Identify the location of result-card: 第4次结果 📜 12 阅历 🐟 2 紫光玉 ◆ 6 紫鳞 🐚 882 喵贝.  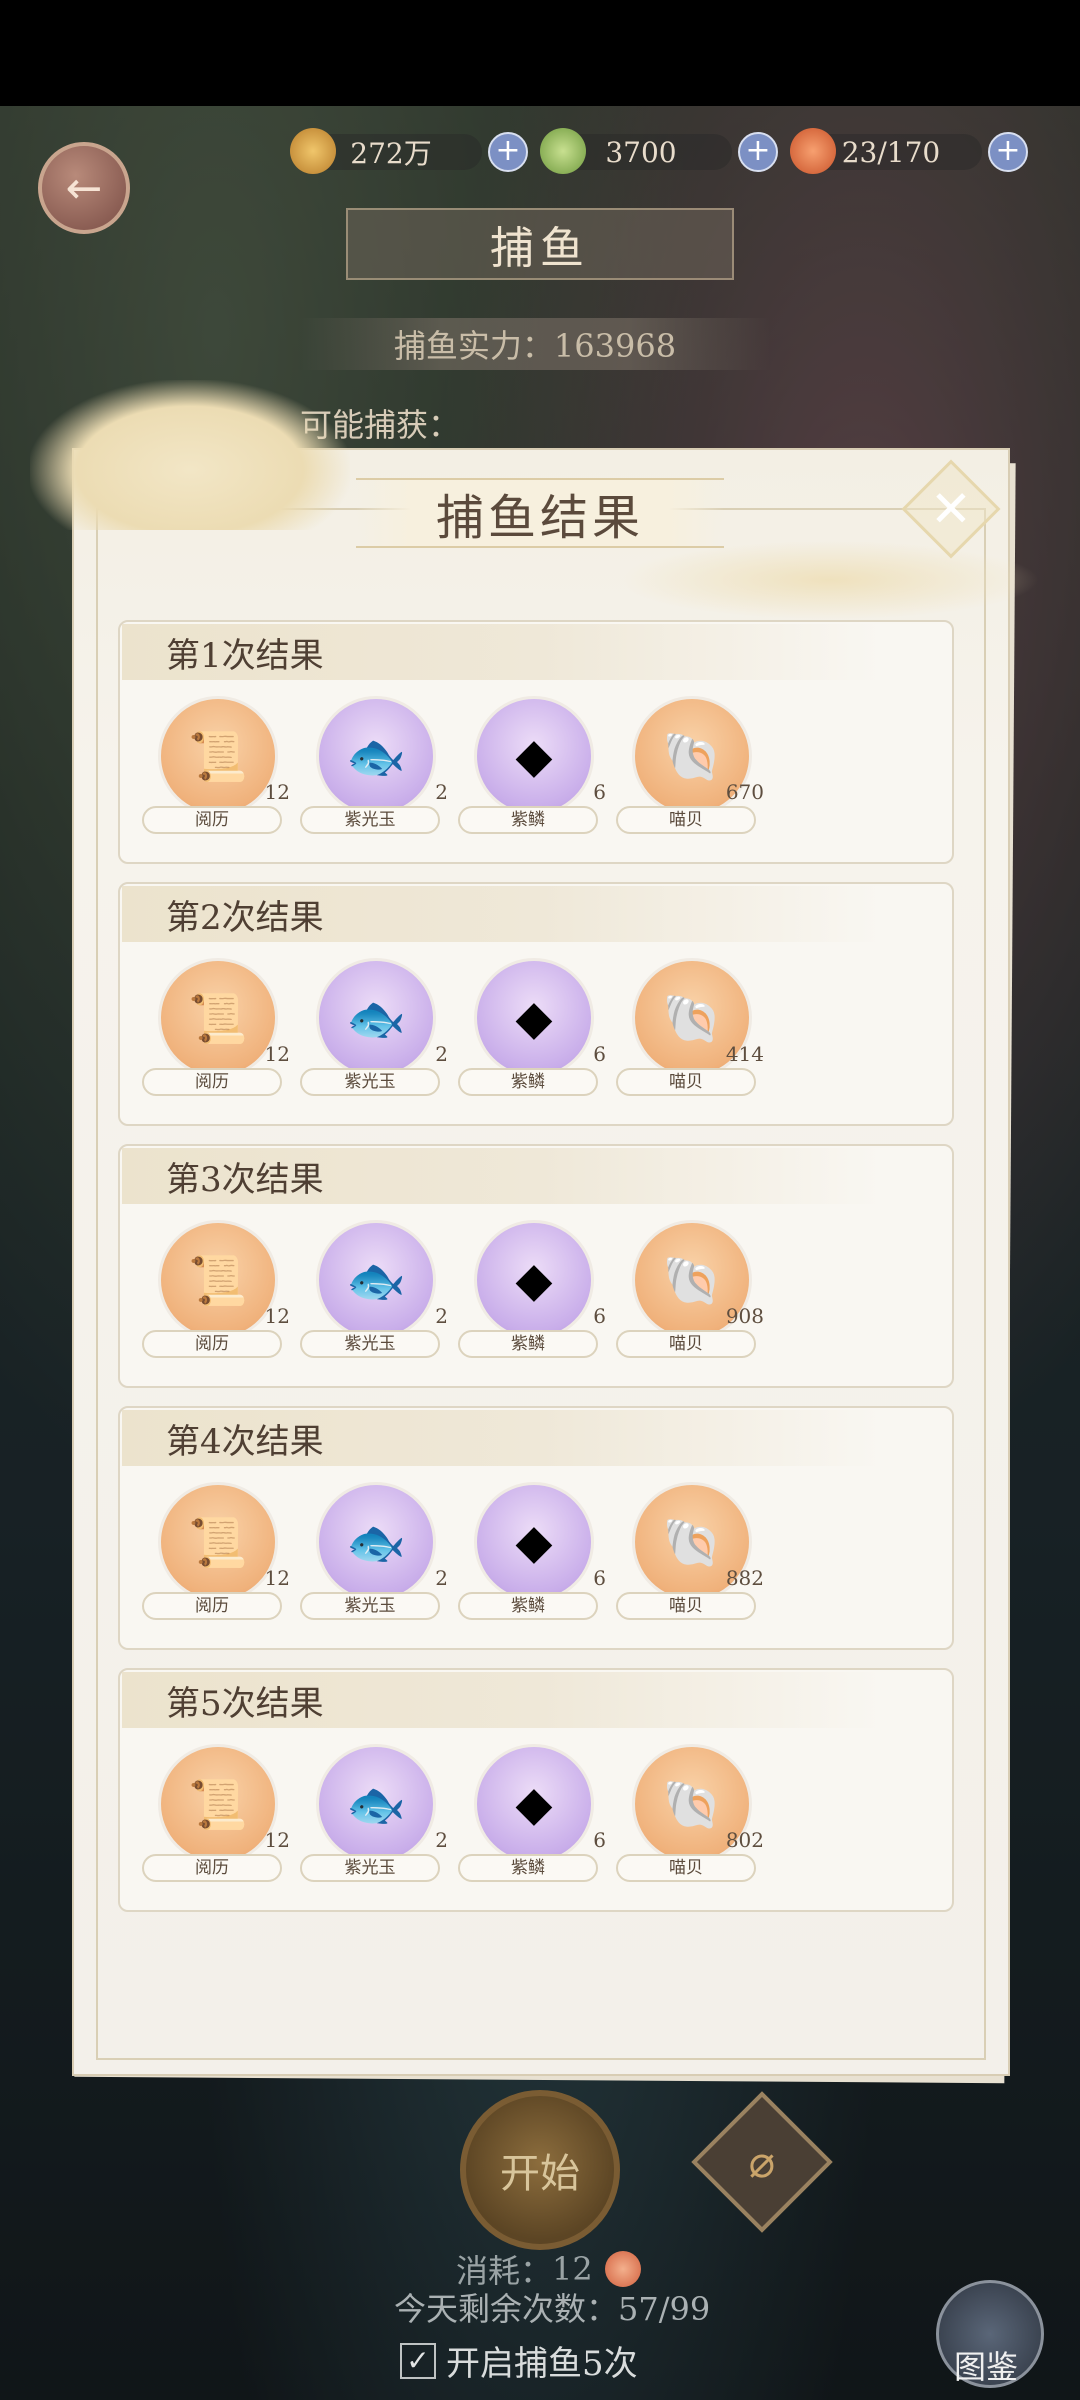
(536, 1528).